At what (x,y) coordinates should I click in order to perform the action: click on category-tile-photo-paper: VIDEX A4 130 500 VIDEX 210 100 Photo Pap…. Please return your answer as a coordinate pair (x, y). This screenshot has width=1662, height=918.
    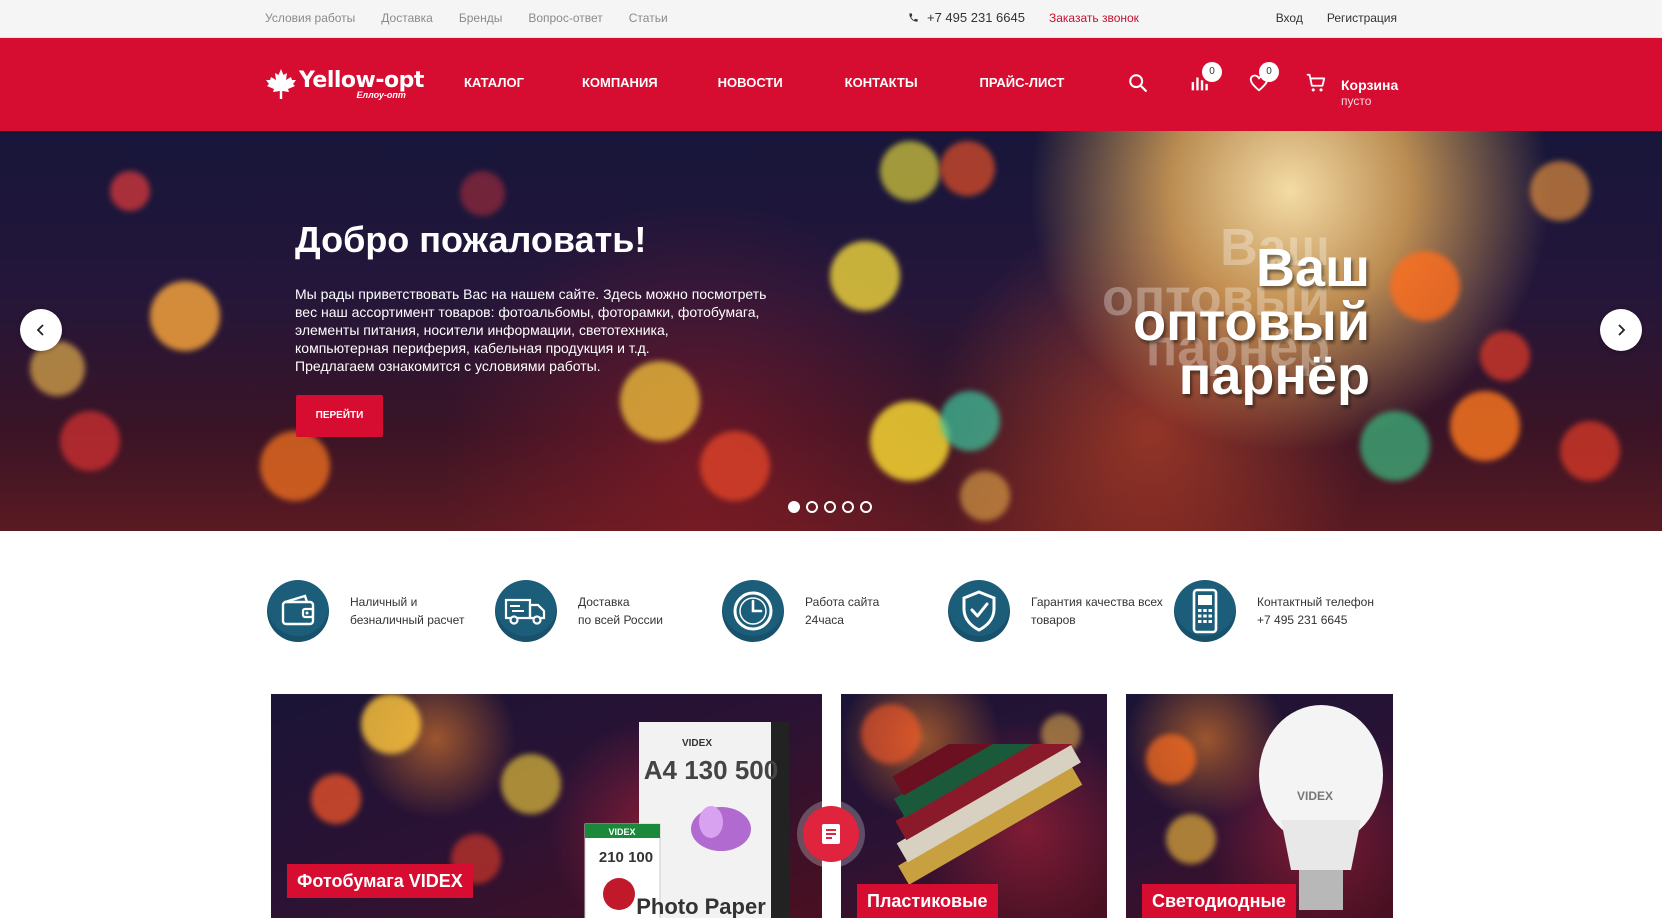
    Looking at the image, I should click on (546, 806).